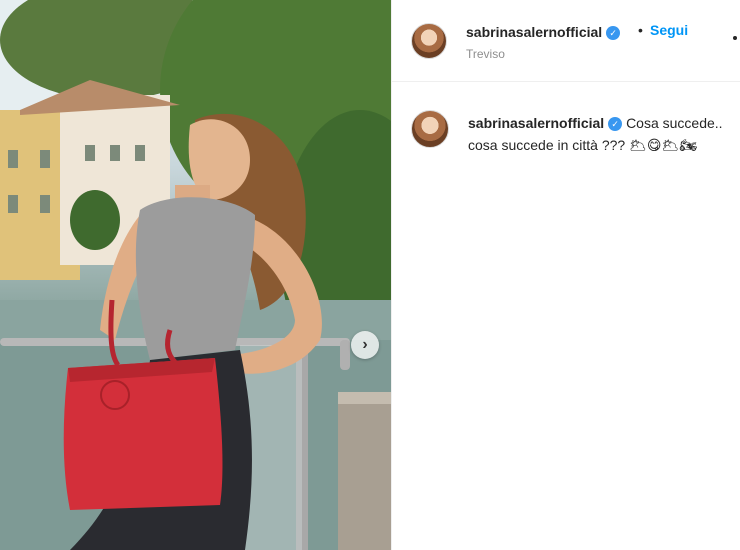 The width and height of the screenshot is (740, 550). What do you see at coordinates (429, 41) in the screenshot?
I see `author-avatar` at bounding box center [429, 41].